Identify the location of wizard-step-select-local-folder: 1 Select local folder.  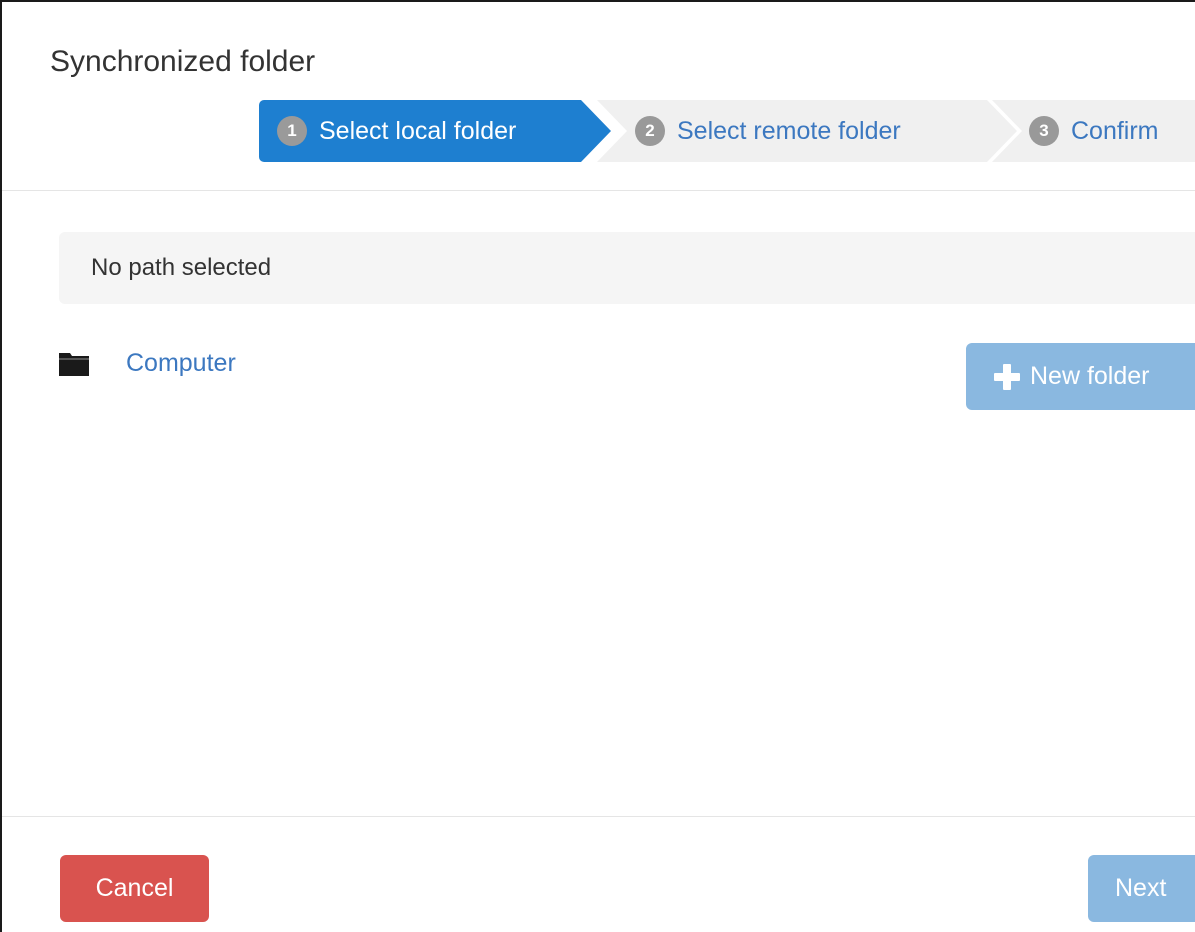
(435, 131).